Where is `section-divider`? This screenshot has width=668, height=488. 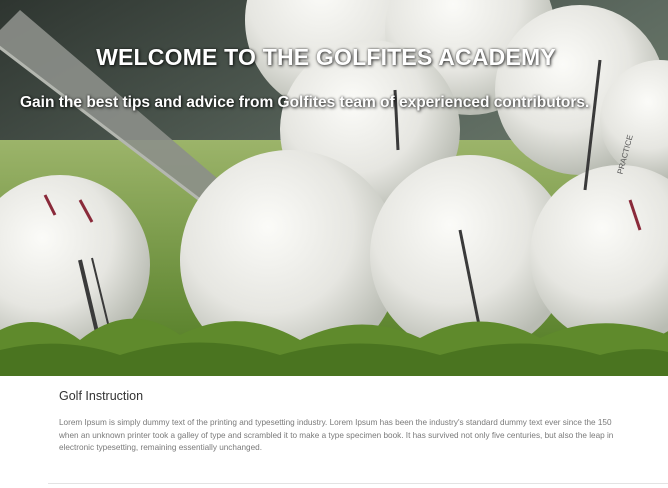 section-divider is located at coordinates (358, 483).